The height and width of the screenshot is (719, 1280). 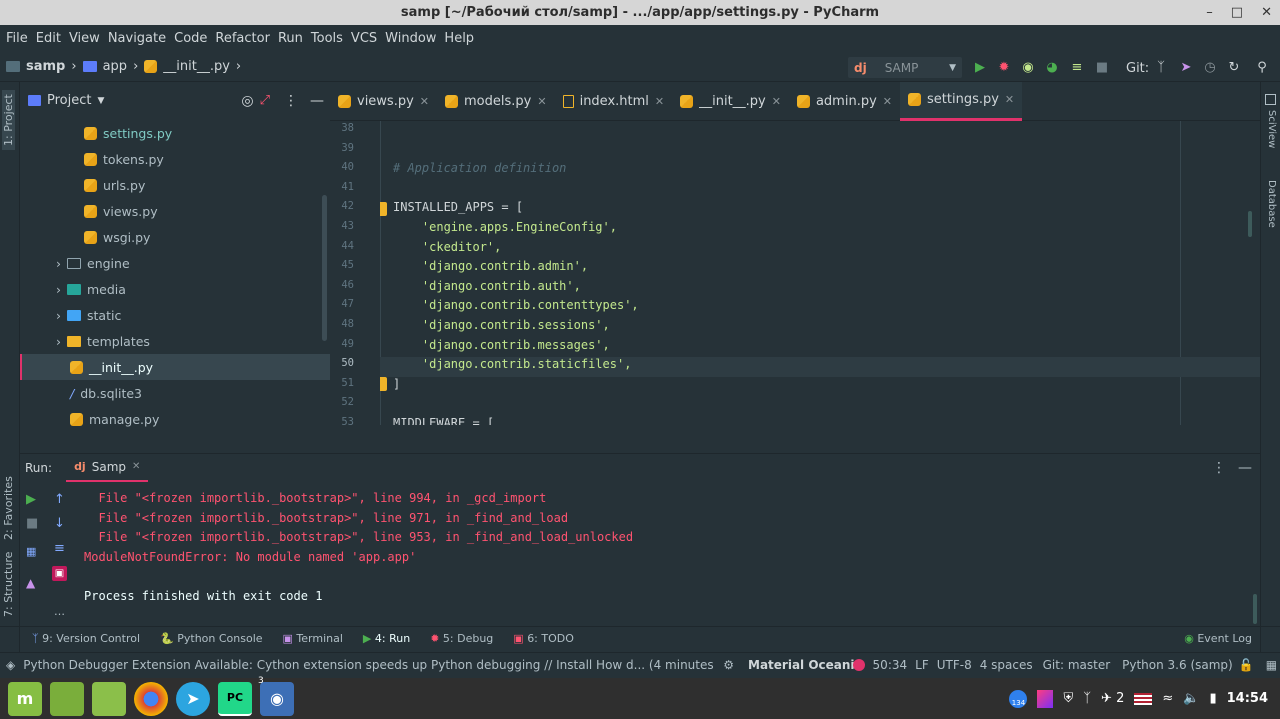 I want to click on console-scrollbar, so click(x=1255, y=609).